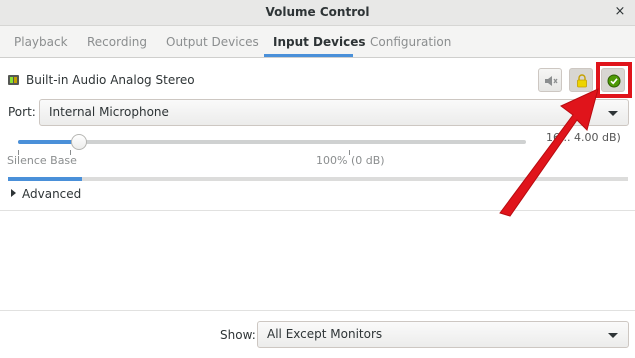 This screenshot has height=358, width=635. Describe the element at coordinates (13, 193) in the screenshot. I see `expander-arrow-icon` at that location.